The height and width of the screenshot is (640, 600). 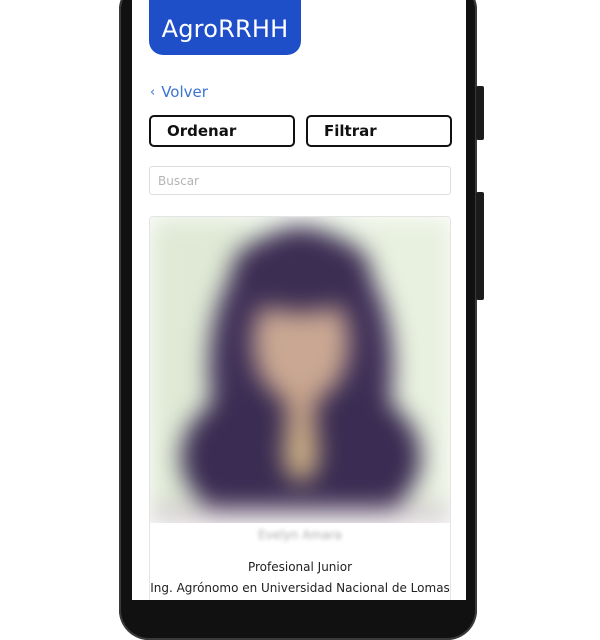 What do you see at coordinates (480, 246) in the screenshot?
I see `phone-volume-button` at bounding box center [480, 246].